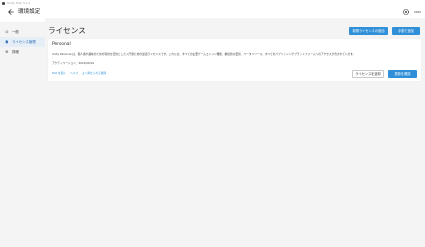 This screenshot has width=425, height=247. Describe the element at coordinates (6, 42) in the screenshot. I see `document-icon` at that location.